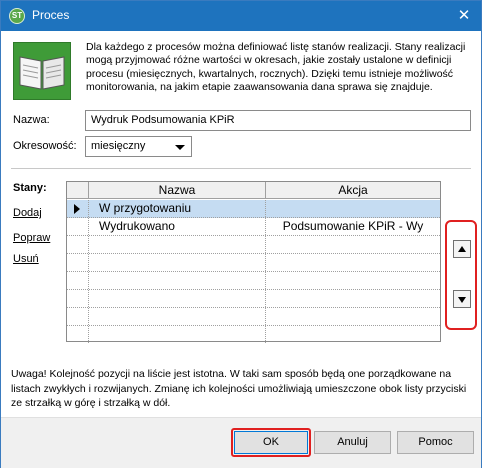  I want to click on table-row: Wydrukowano Podsumowanie KPiR - Wy, so click(253, 227).